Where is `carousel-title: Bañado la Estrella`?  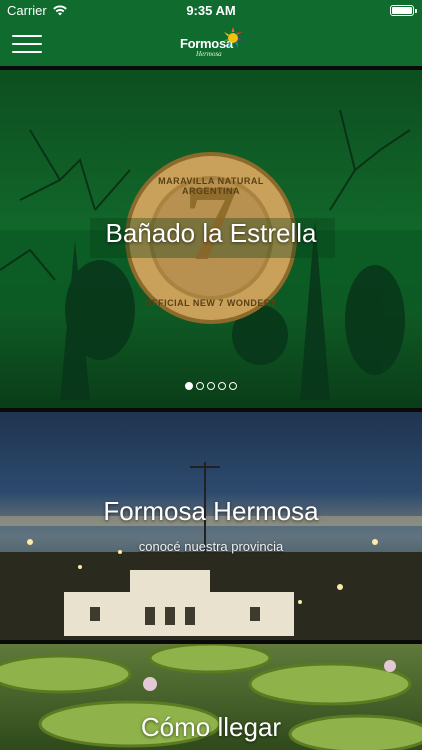
carousel-title: Bañado la Estrella is located at coordinates (211, 233).